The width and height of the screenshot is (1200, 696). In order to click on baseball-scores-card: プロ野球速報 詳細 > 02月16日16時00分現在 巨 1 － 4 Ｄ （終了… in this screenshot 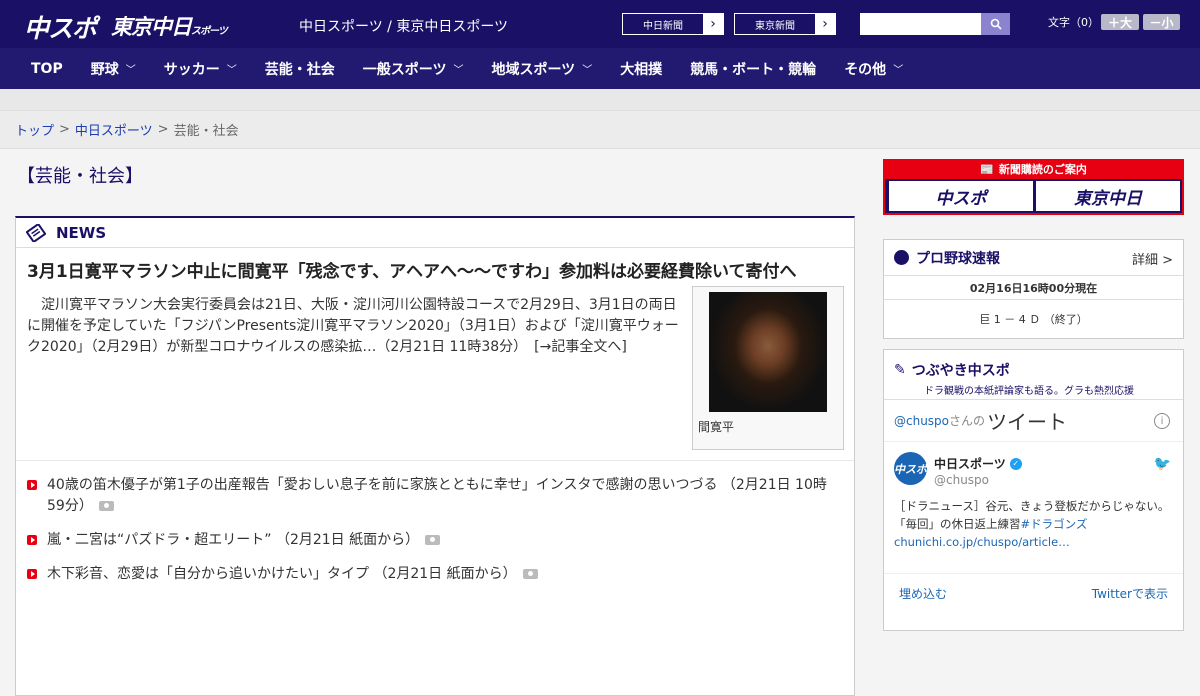, I will do `click(1033, 289)`.